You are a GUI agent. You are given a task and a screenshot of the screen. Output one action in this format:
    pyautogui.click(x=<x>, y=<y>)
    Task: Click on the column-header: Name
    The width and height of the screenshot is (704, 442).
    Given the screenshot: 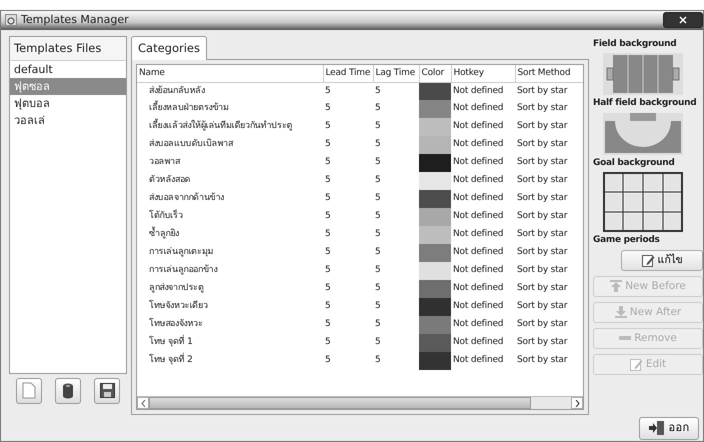 What is the action you would take?
    pyautogui.click(x=230, y=73)
    